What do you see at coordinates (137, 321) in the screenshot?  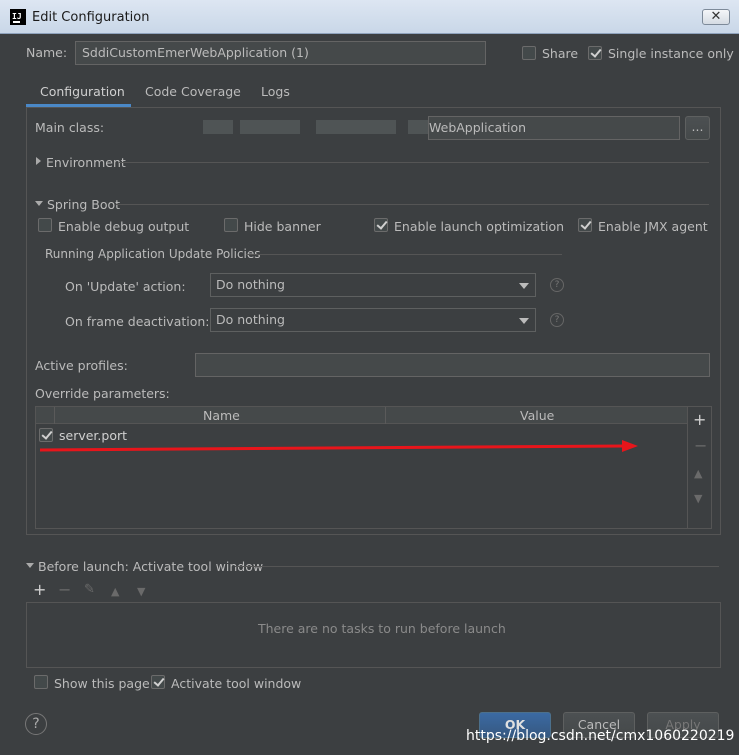 I see `on-frame-deactivation-label: On frame deactivation:` at bounding box center [137, 321].